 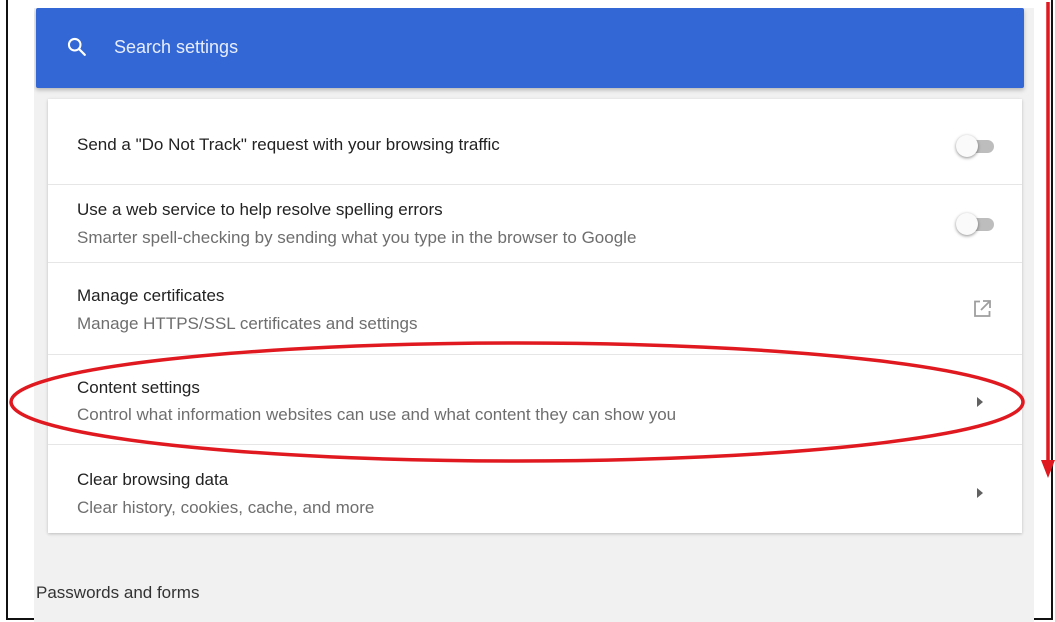 What do you see at coordinates (176, 47) in the screenshot?
I see `search-input: Search settings` at bounding box center [176, 47].